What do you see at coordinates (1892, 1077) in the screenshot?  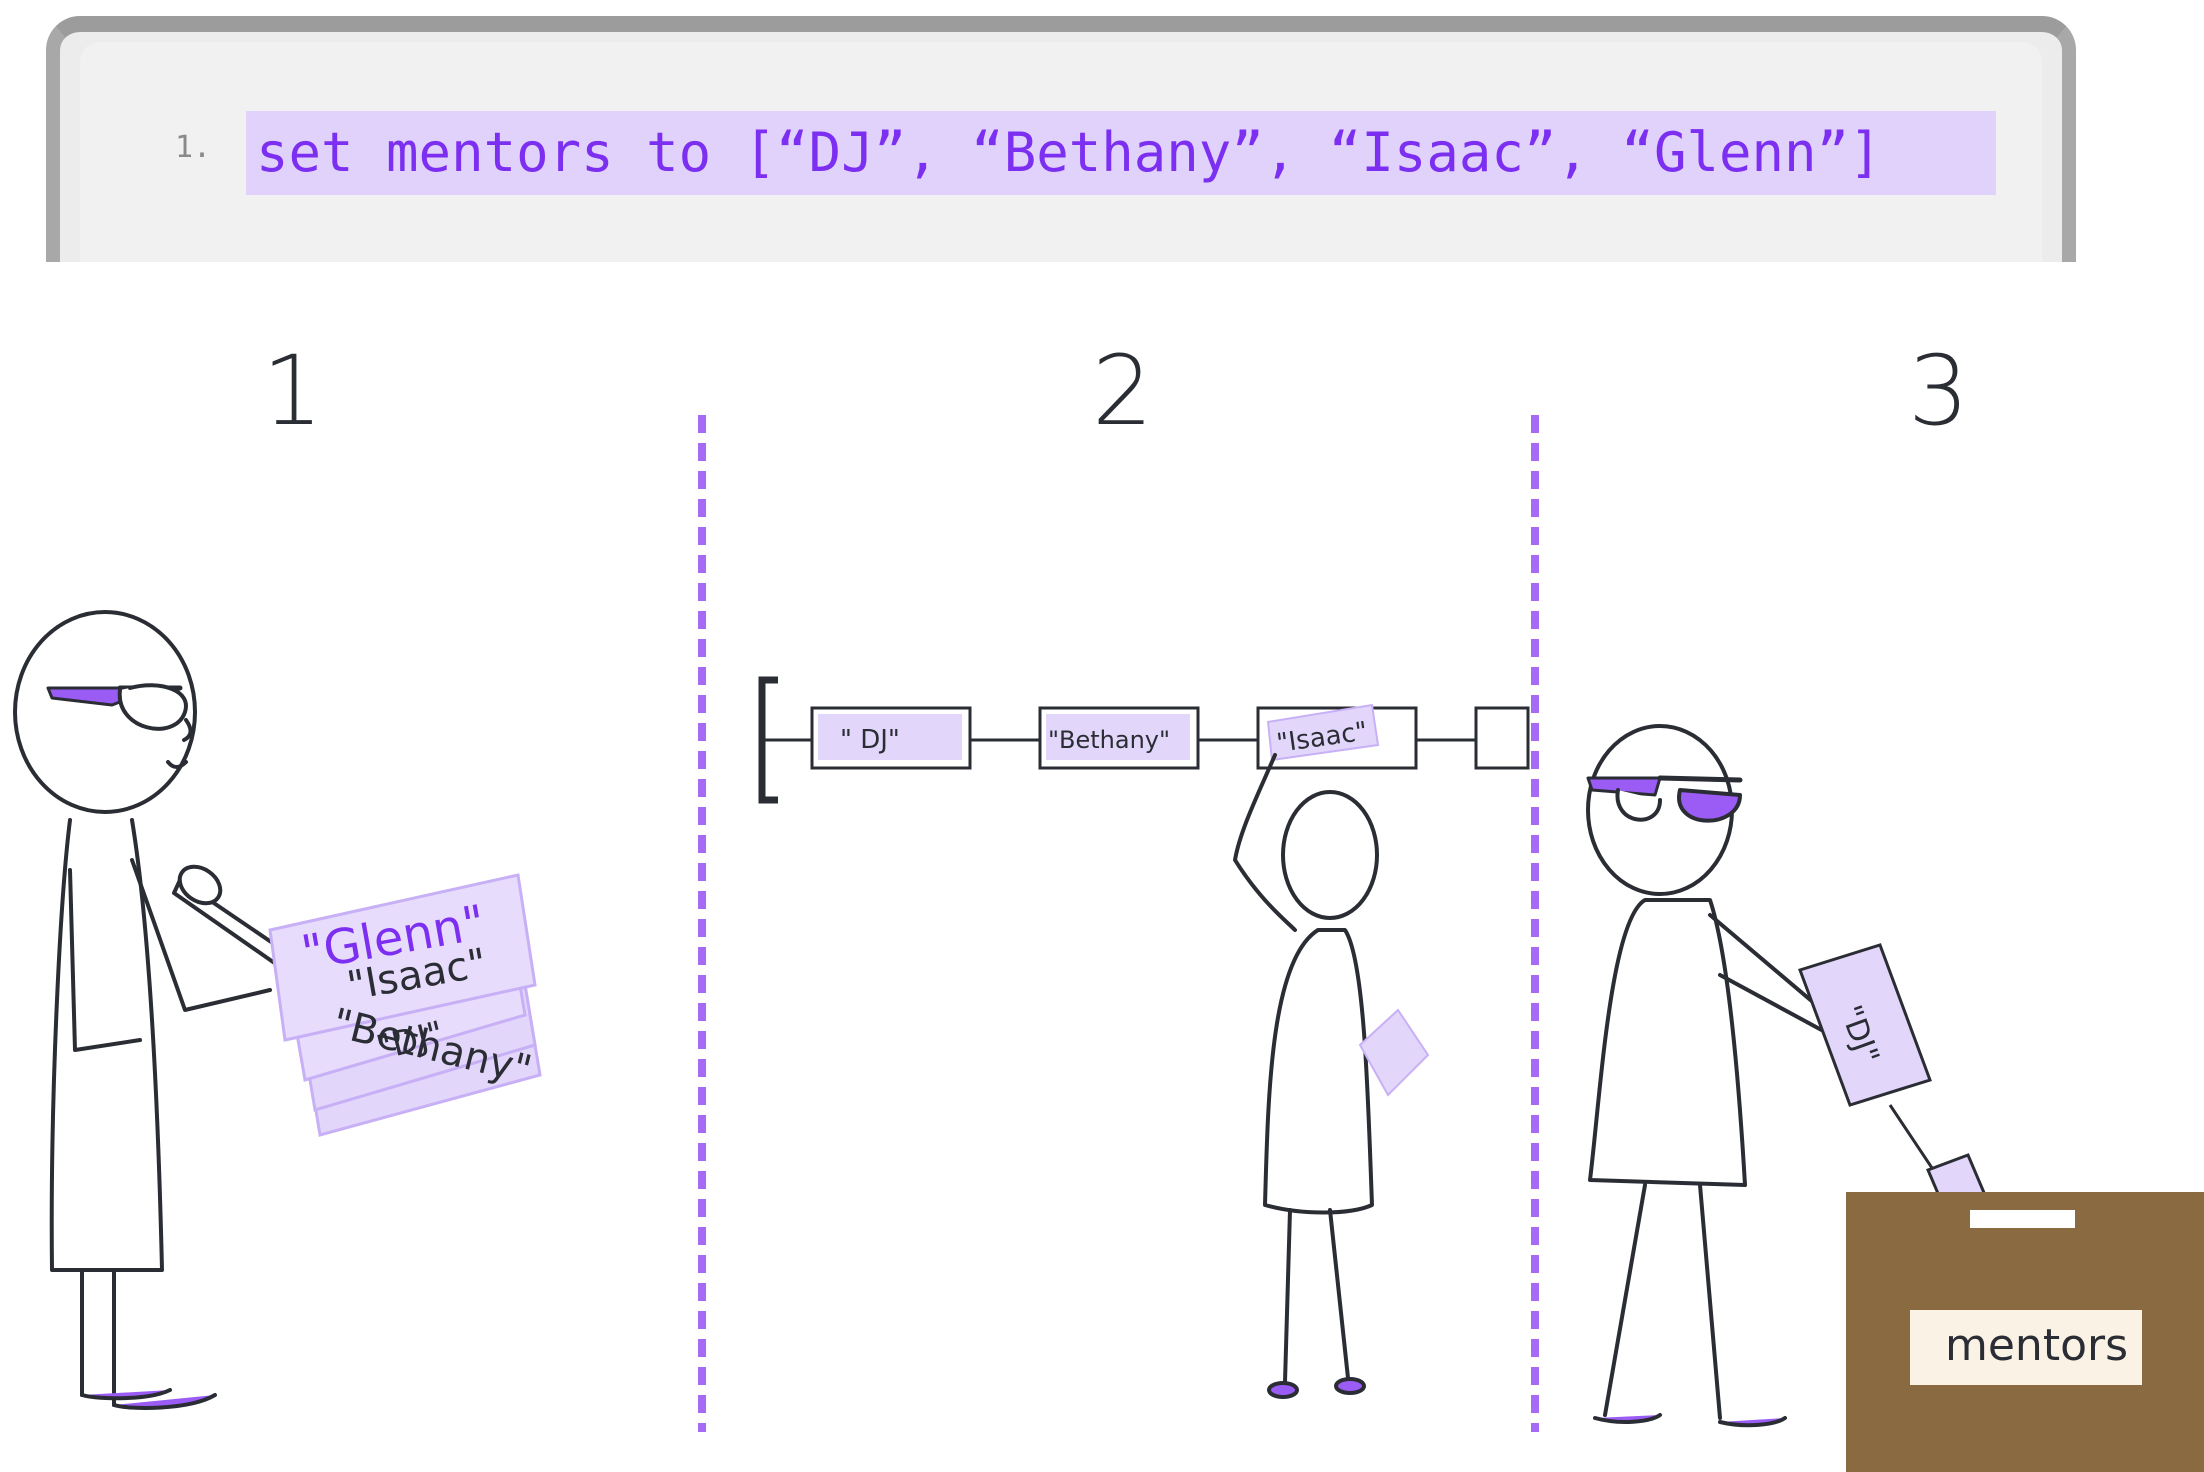 I see `scene-3-card: "DJ"` at bounding box center [1892, 1077].